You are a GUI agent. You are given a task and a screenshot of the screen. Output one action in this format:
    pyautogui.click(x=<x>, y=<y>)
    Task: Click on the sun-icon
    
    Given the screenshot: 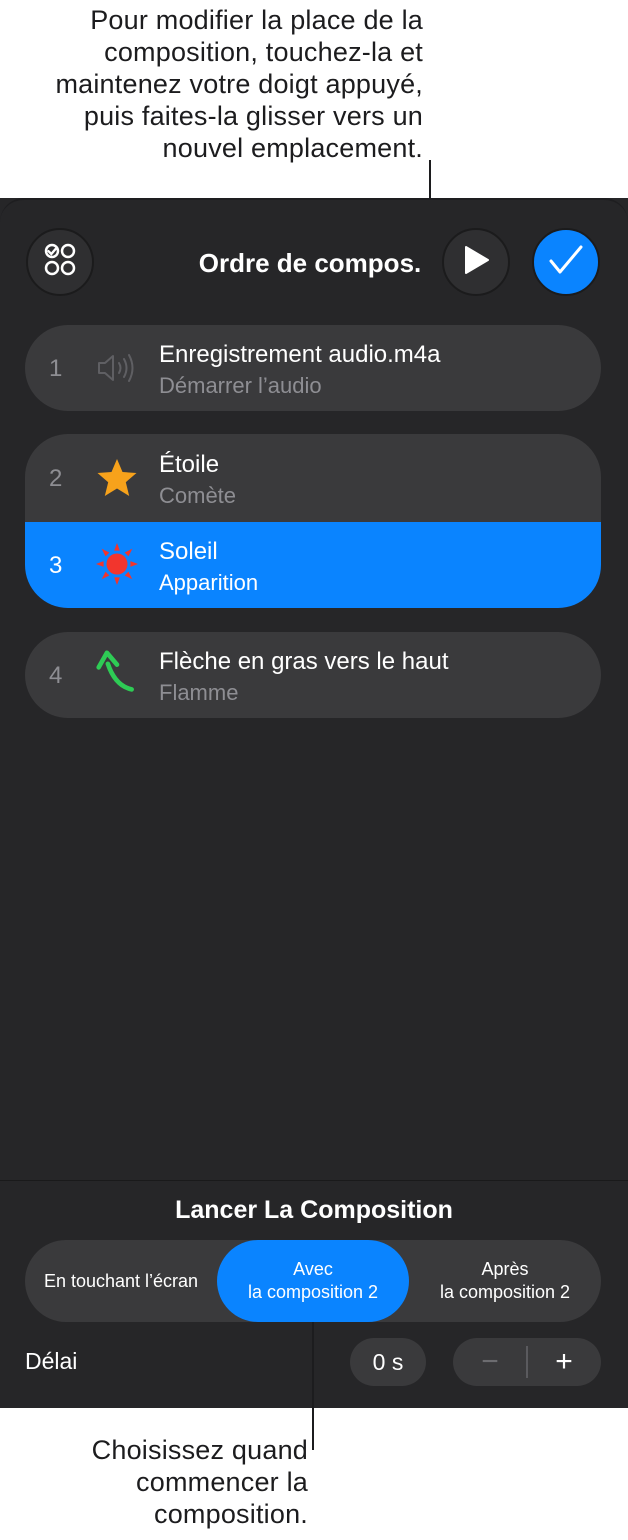 What is the action you would take?
    pyautogui.click(x=117, y=564)
    